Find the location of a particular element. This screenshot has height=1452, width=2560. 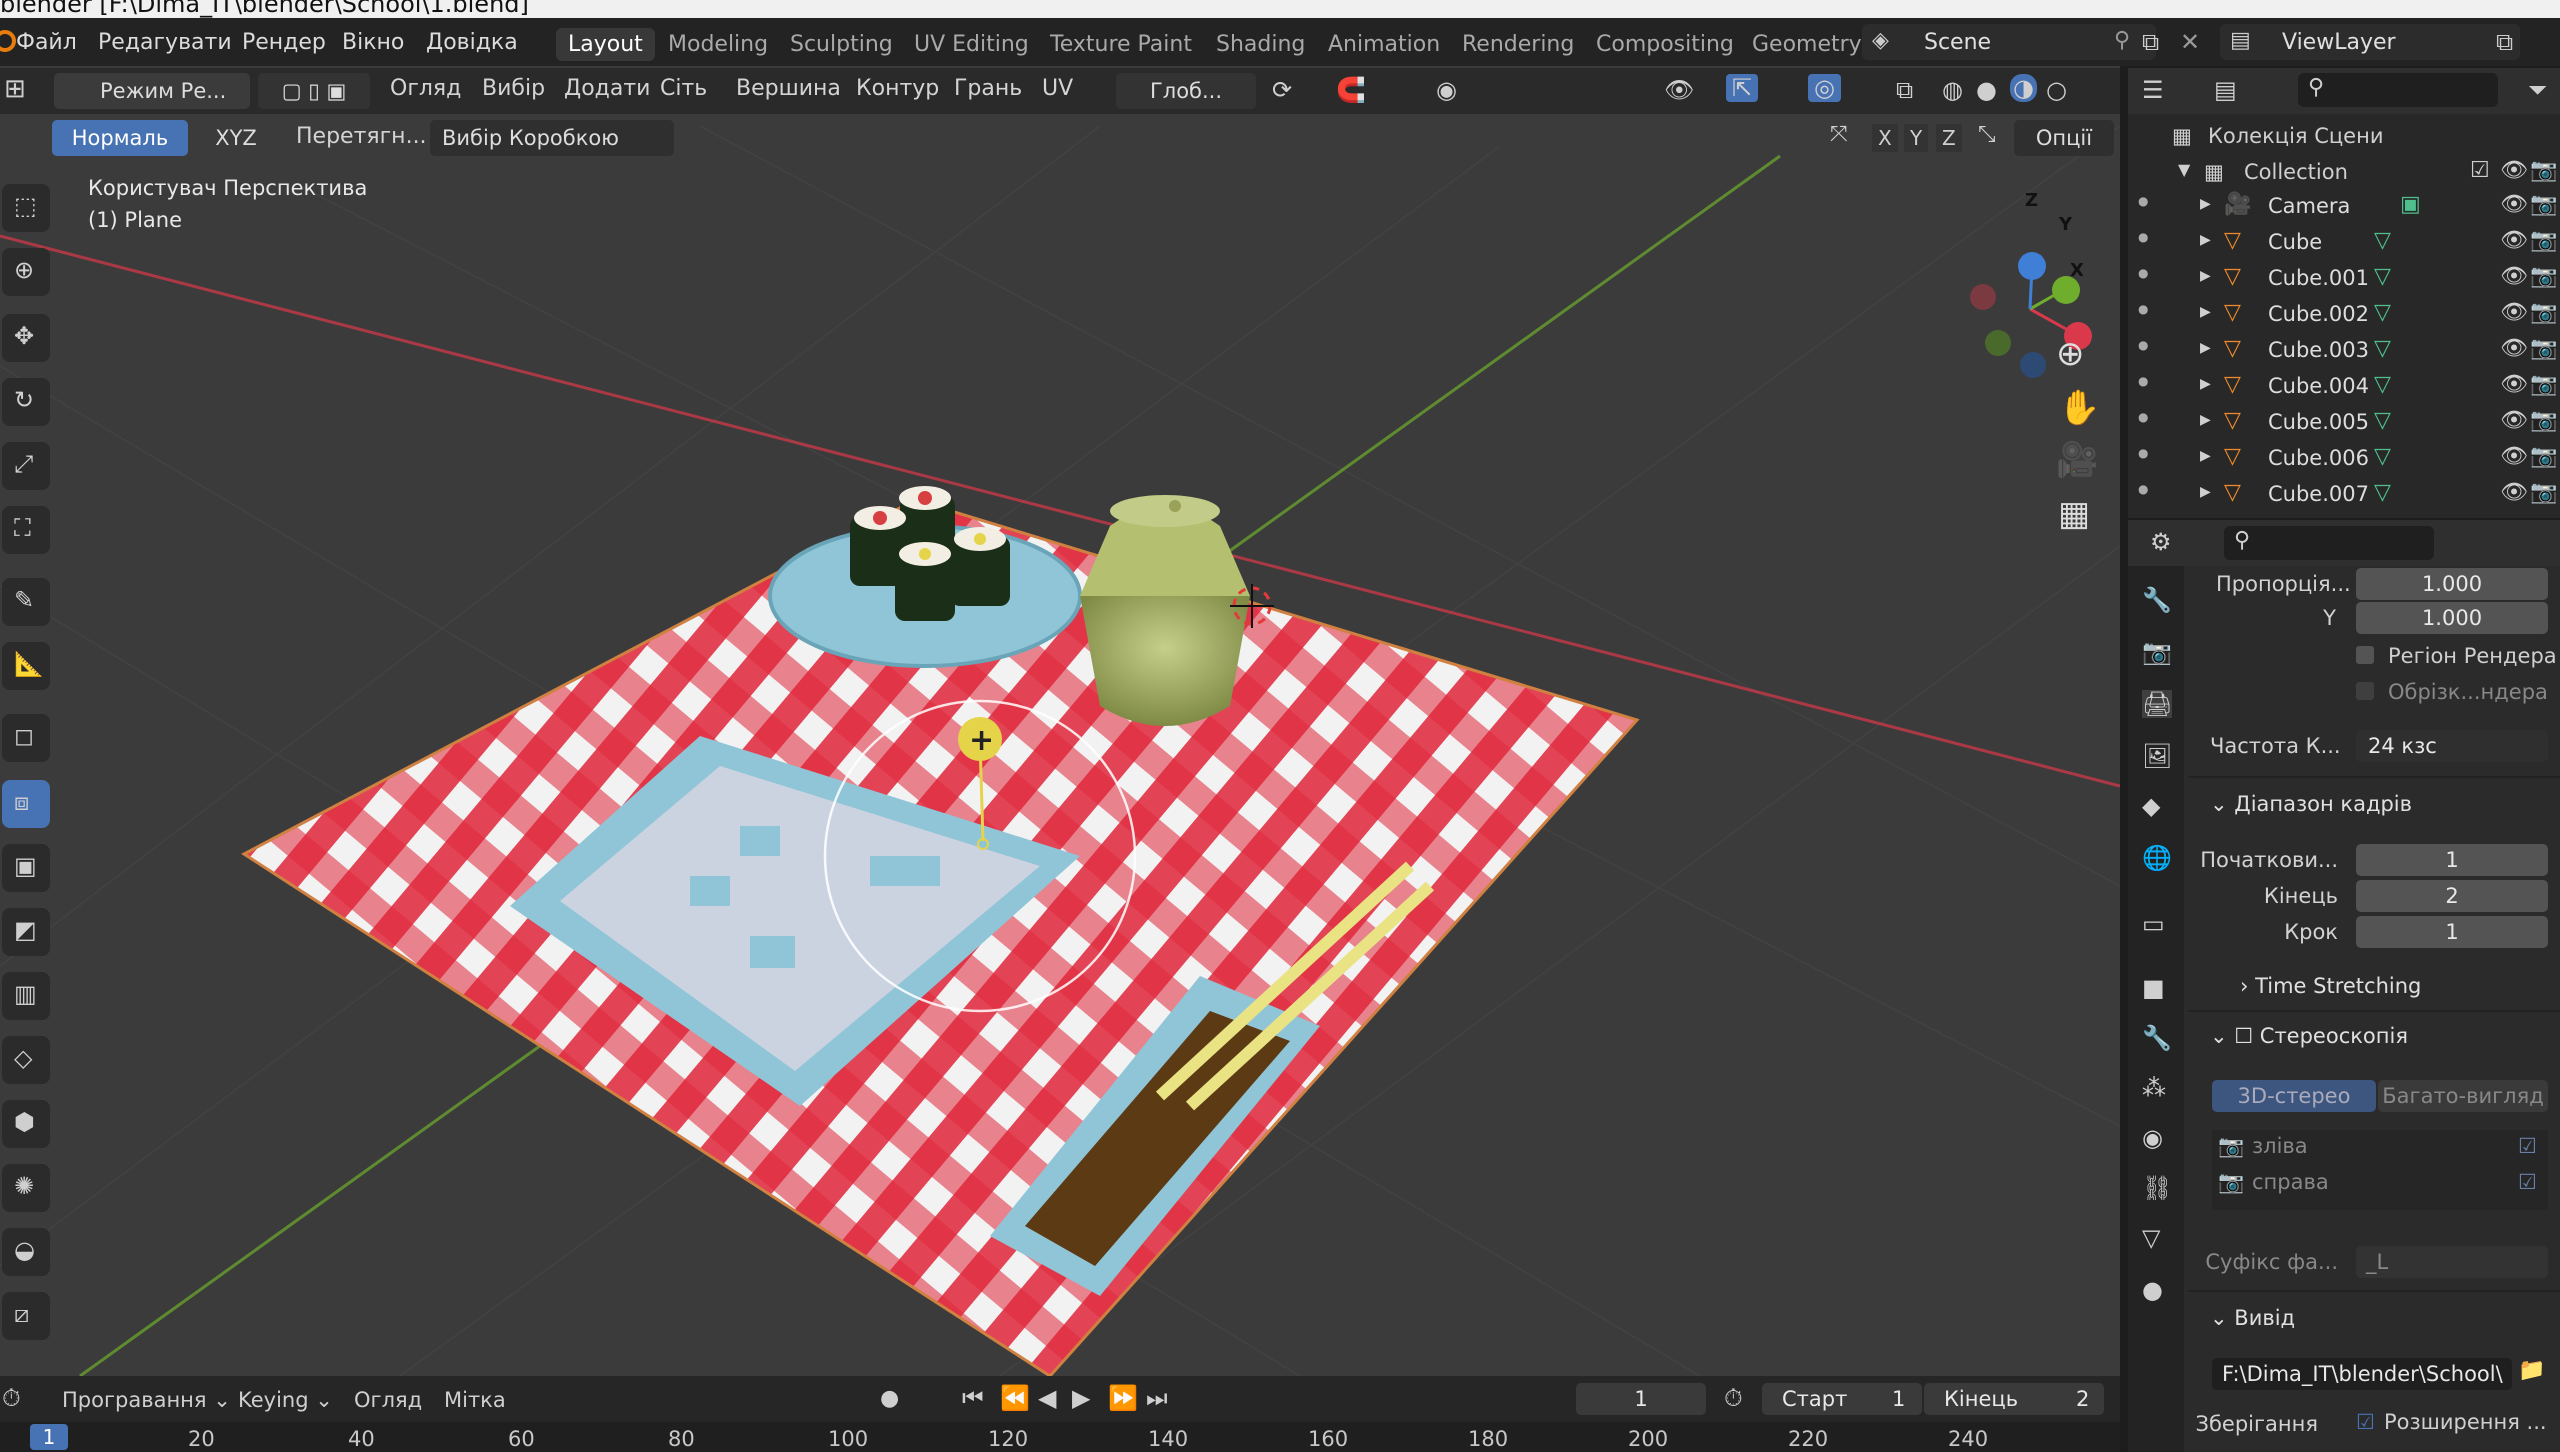

suffix-field: _L is located at coordinates (2452, 1262).